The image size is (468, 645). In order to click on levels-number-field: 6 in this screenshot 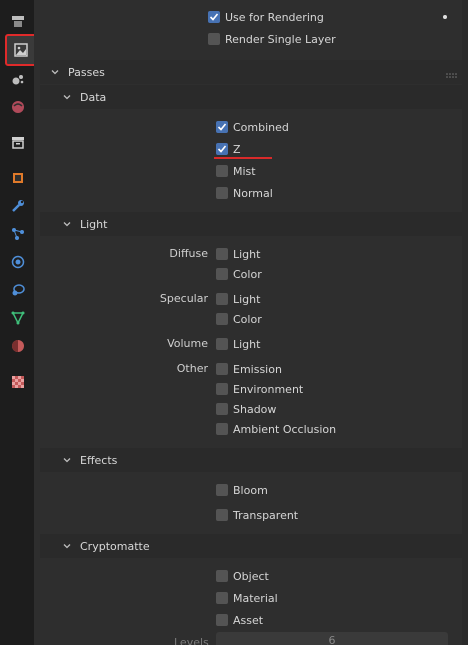, I will do `click(332, 638)`.